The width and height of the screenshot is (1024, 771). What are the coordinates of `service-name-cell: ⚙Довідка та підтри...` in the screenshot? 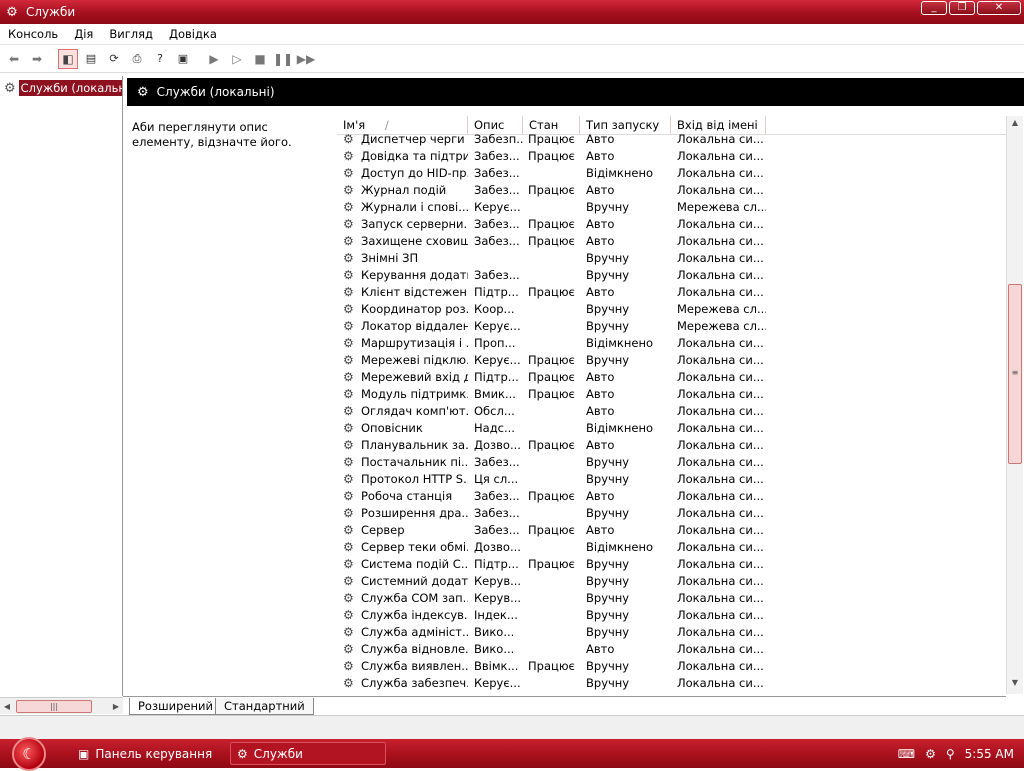 It's located at (405, 155).